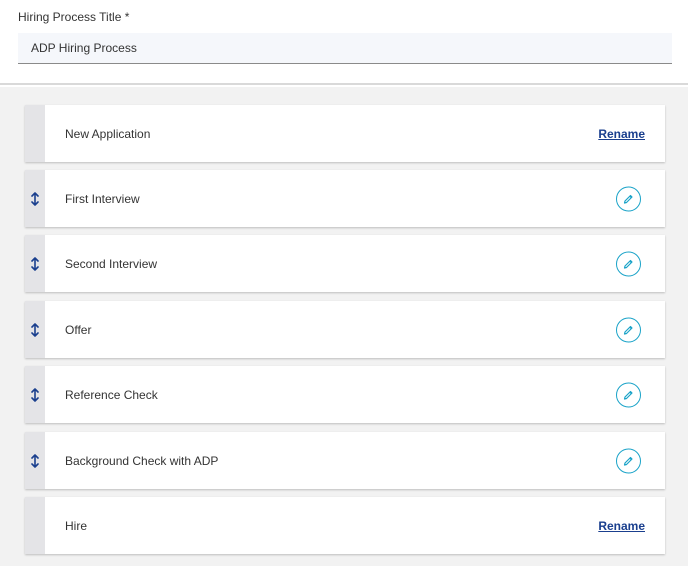  I want to click on stage-name: Reference Check, so click(111, 394).